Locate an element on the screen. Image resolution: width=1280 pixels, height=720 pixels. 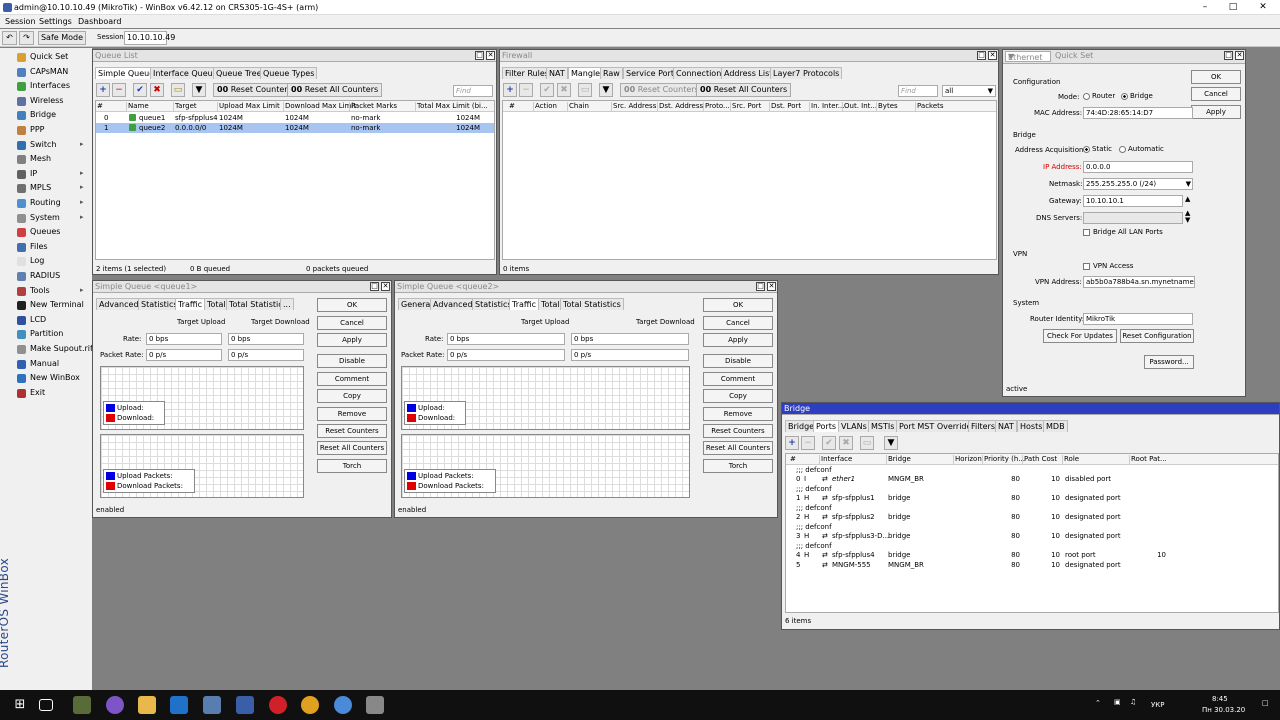
quickset-mode-select: Ethernet ▼ is located at coordinates (1028, 56).